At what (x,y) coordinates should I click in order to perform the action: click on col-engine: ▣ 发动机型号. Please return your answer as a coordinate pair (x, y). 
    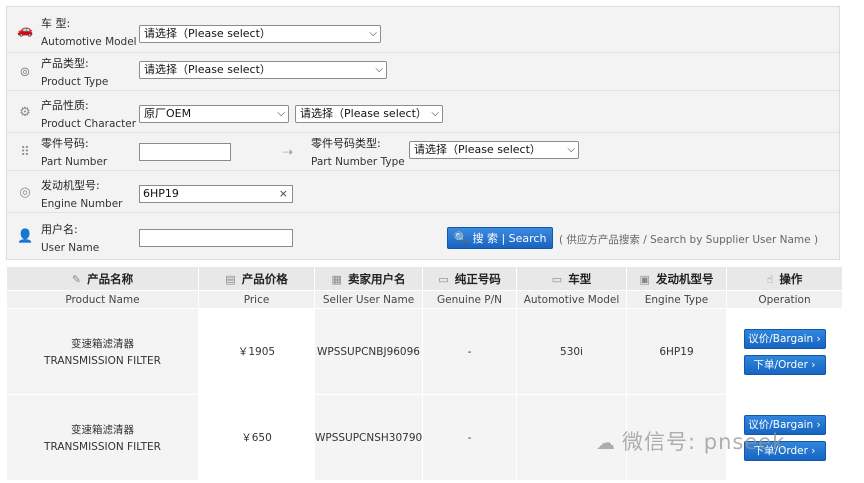
    Looking at the image, I should click on (676, 278).